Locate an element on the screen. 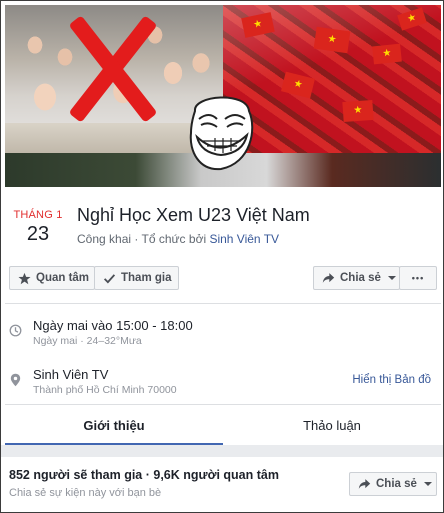 The height and width of the screenshot is (513, 444). event-tabs: Giới thiệu Thảo luận is located at coordinates (223, 425).